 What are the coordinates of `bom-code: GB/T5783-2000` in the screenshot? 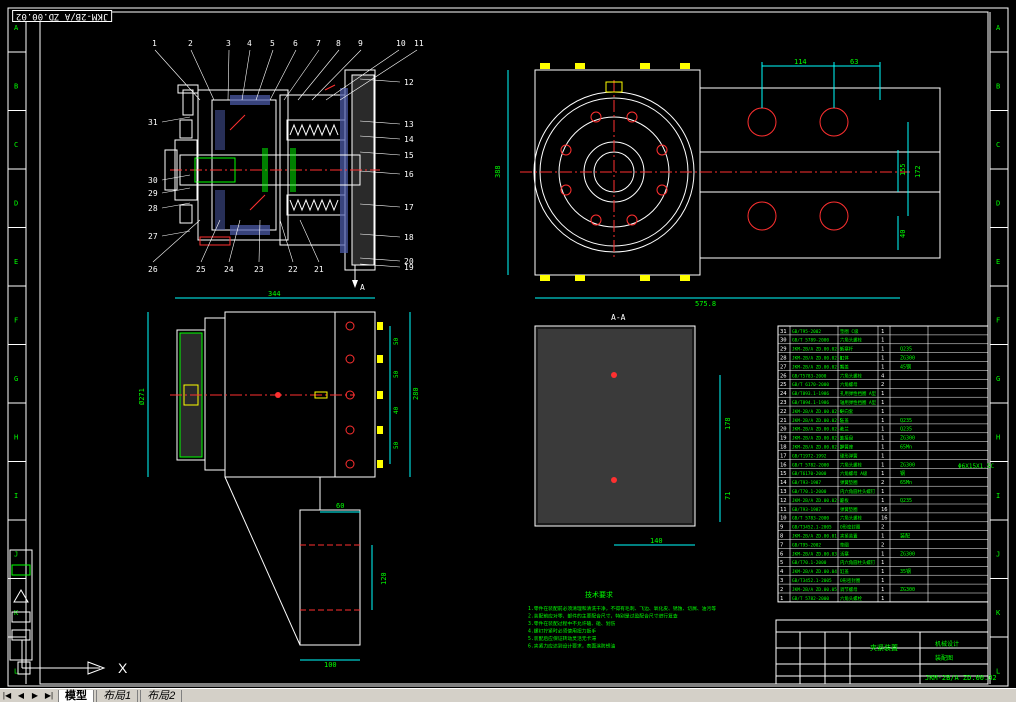 It's located at (809, 376).